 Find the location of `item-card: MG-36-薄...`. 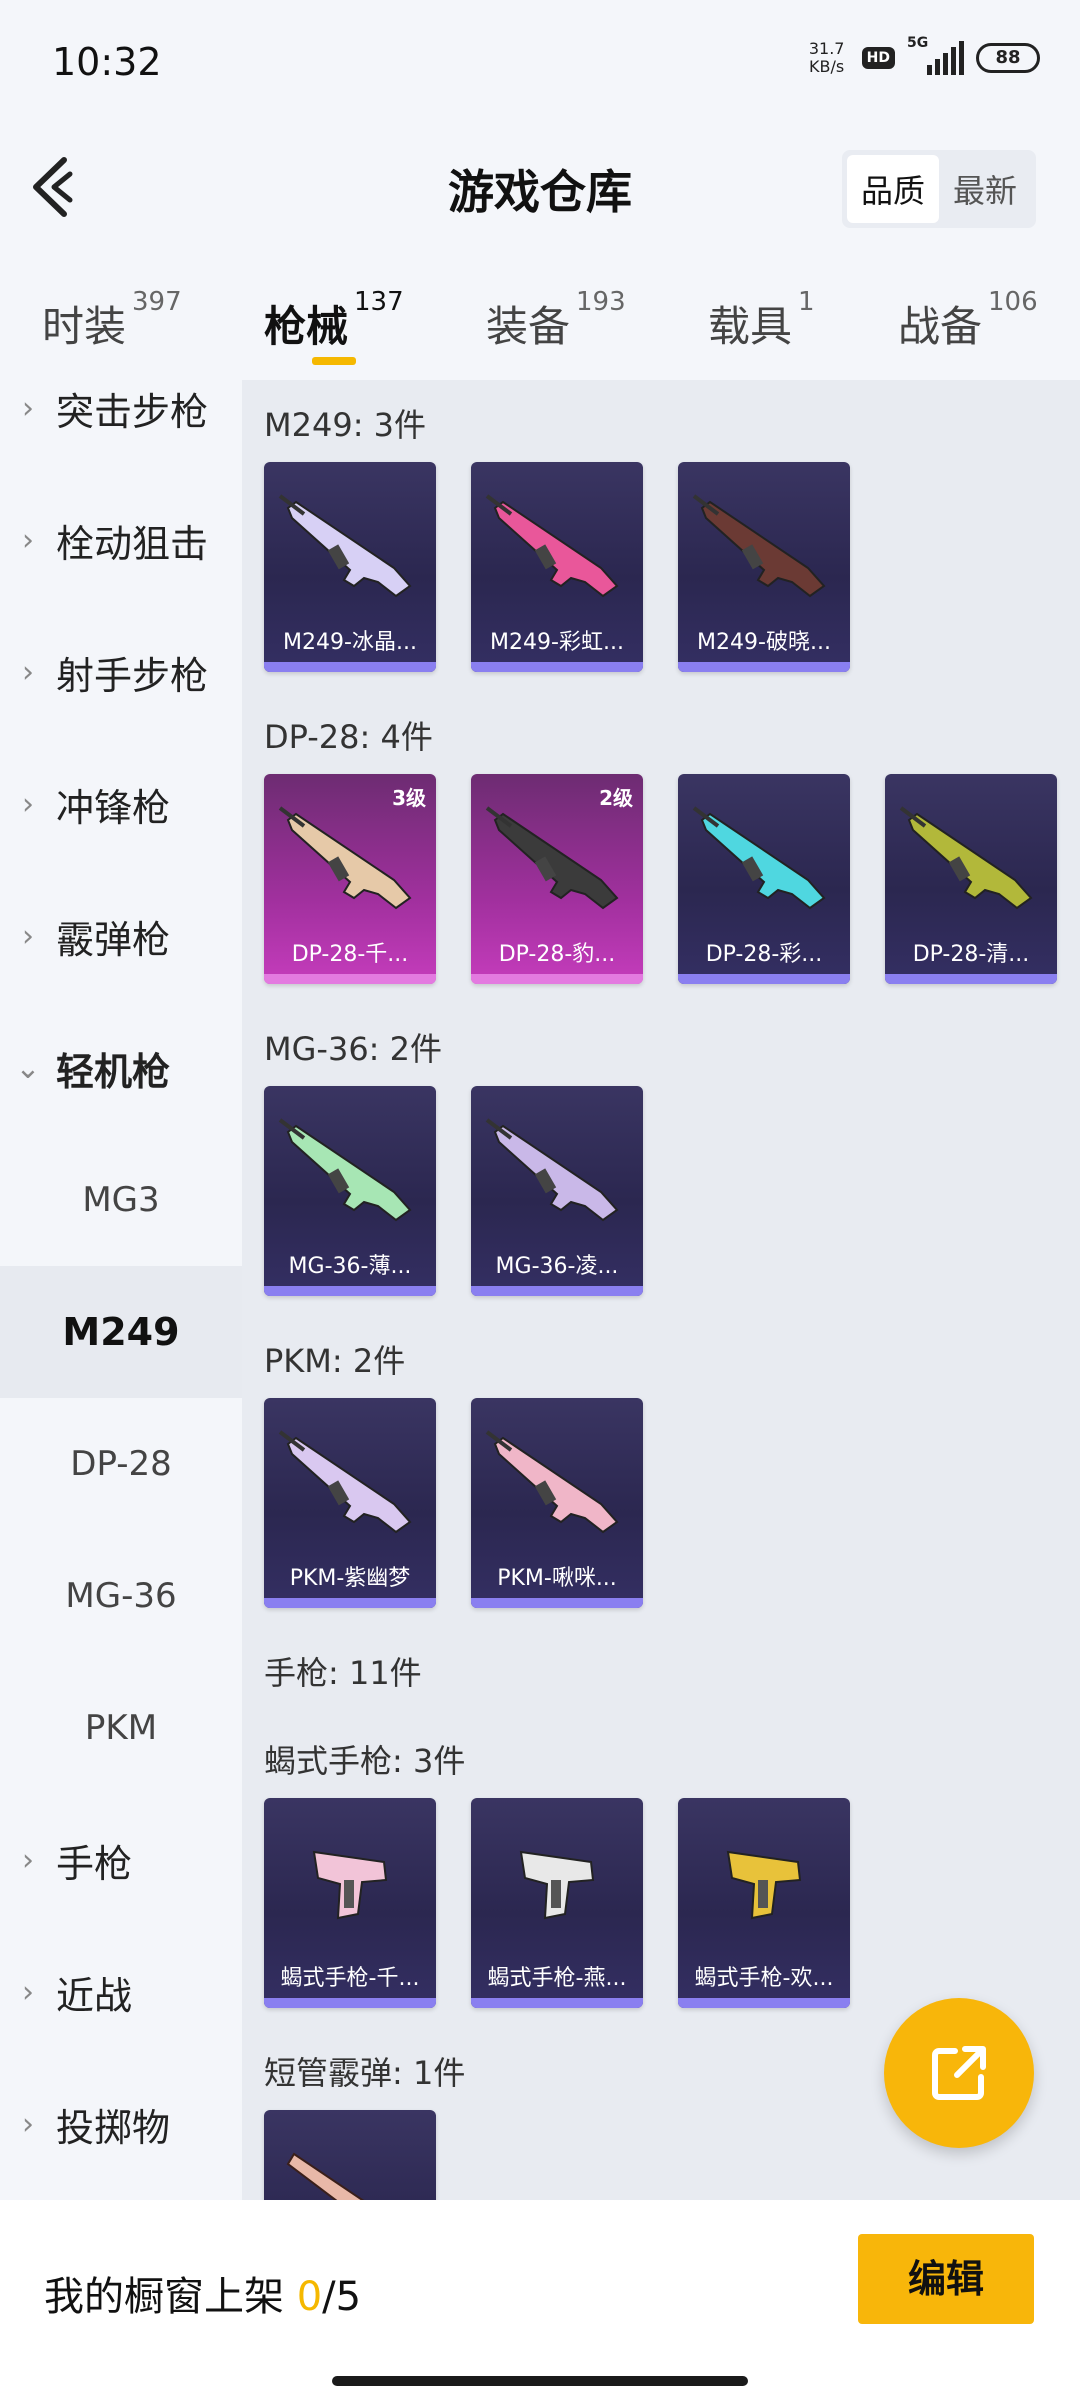

item-card: MG-36-薄... is located at coordinates (350, 1191).